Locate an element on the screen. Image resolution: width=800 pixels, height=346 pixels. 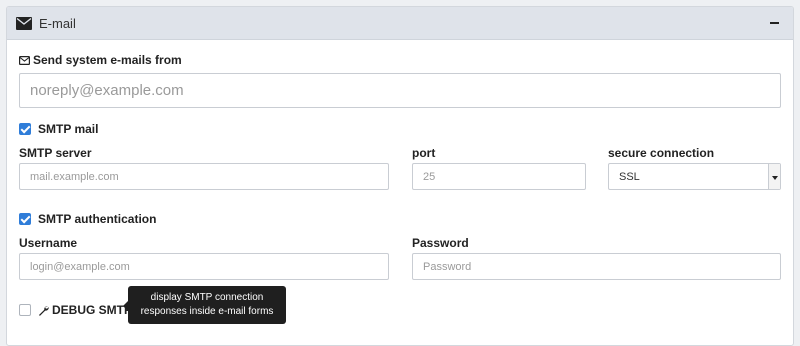
sender-label-row: Send system e-mails from is located at coordinates (100, 60).